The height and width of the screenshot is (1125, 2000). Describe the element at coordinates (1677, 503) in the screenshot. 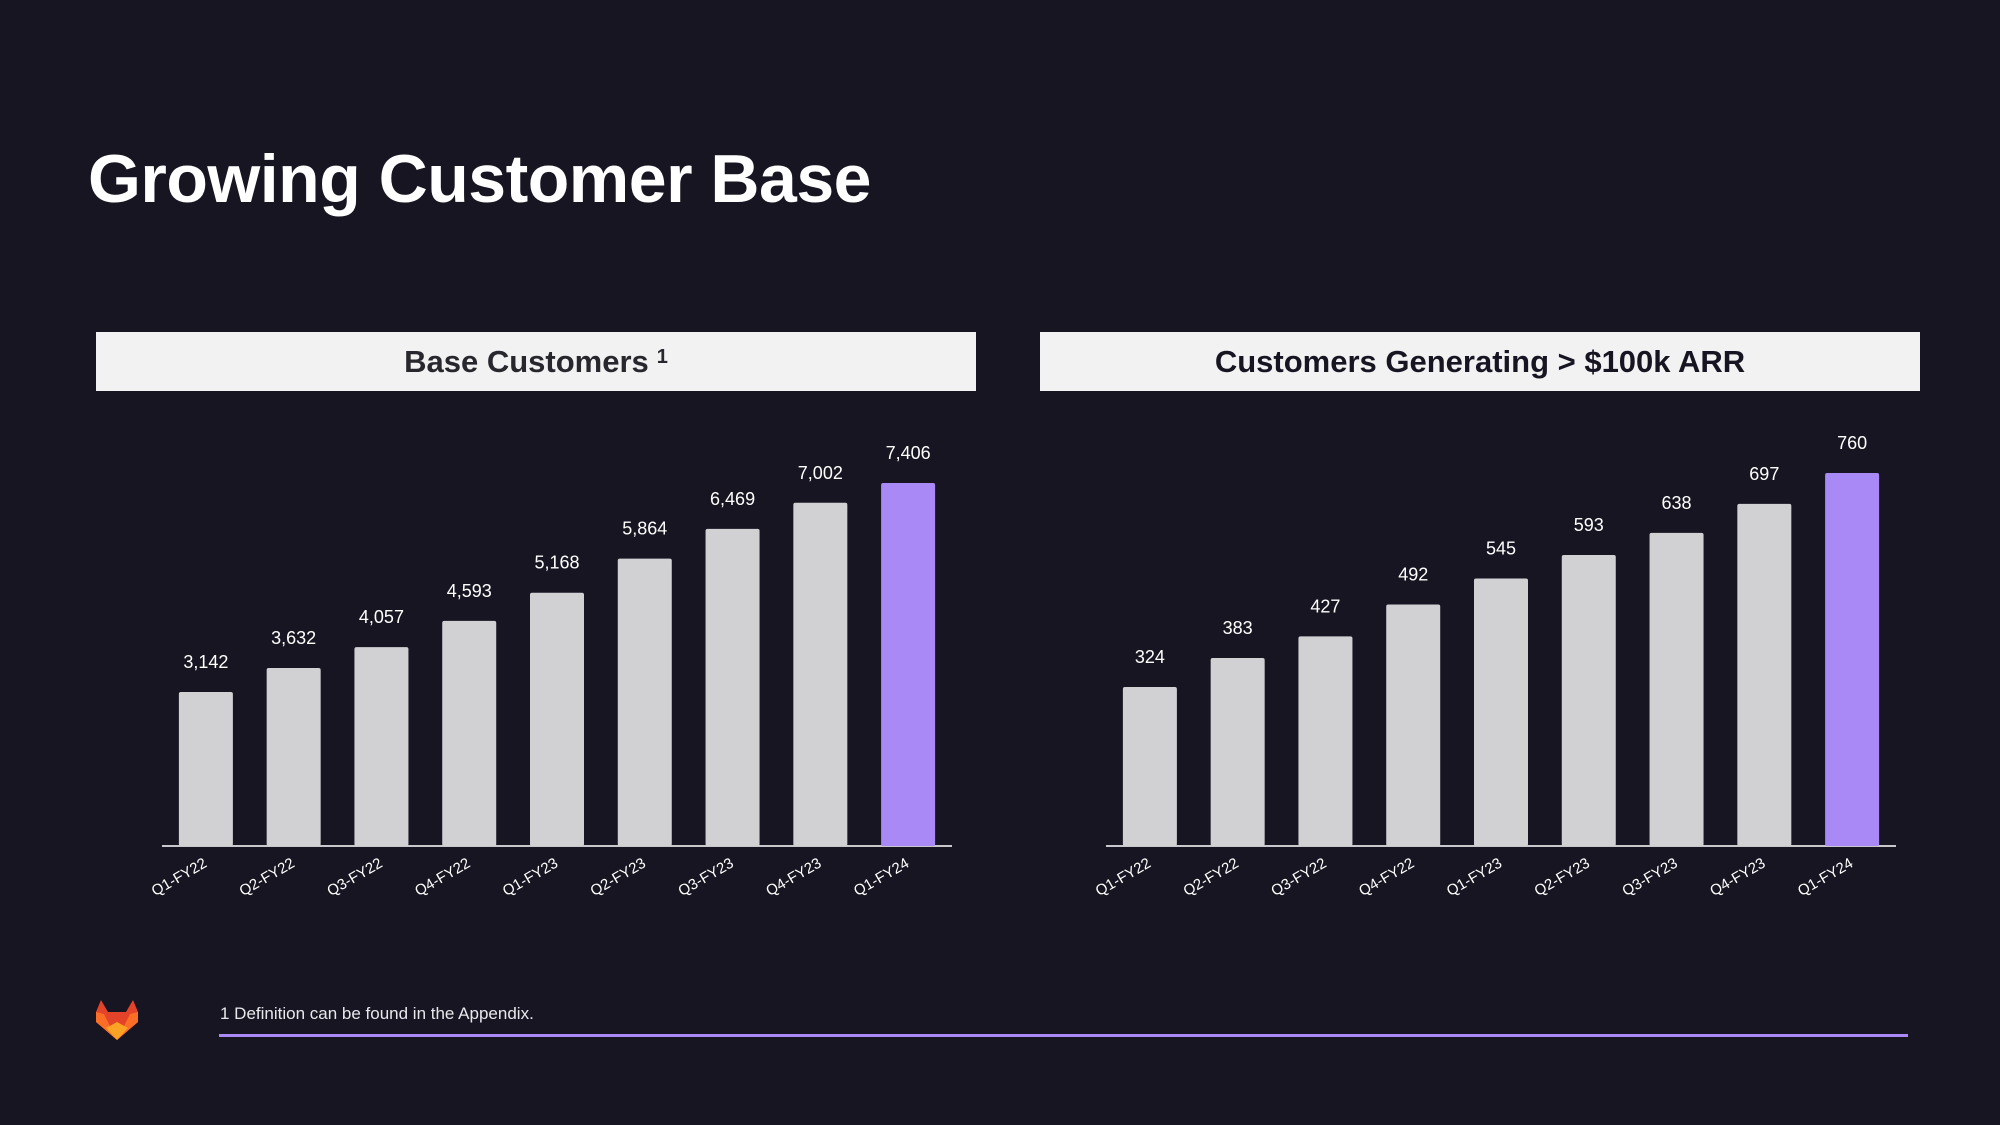

I see `data-label: 638` at that location.